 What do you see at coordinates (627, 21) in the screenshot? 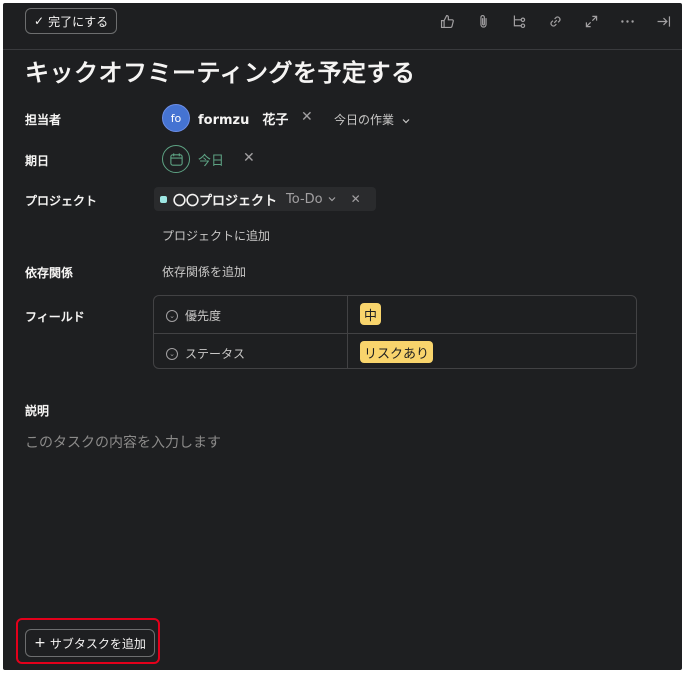
I see `more-icon` at bounding box center [627, 21].